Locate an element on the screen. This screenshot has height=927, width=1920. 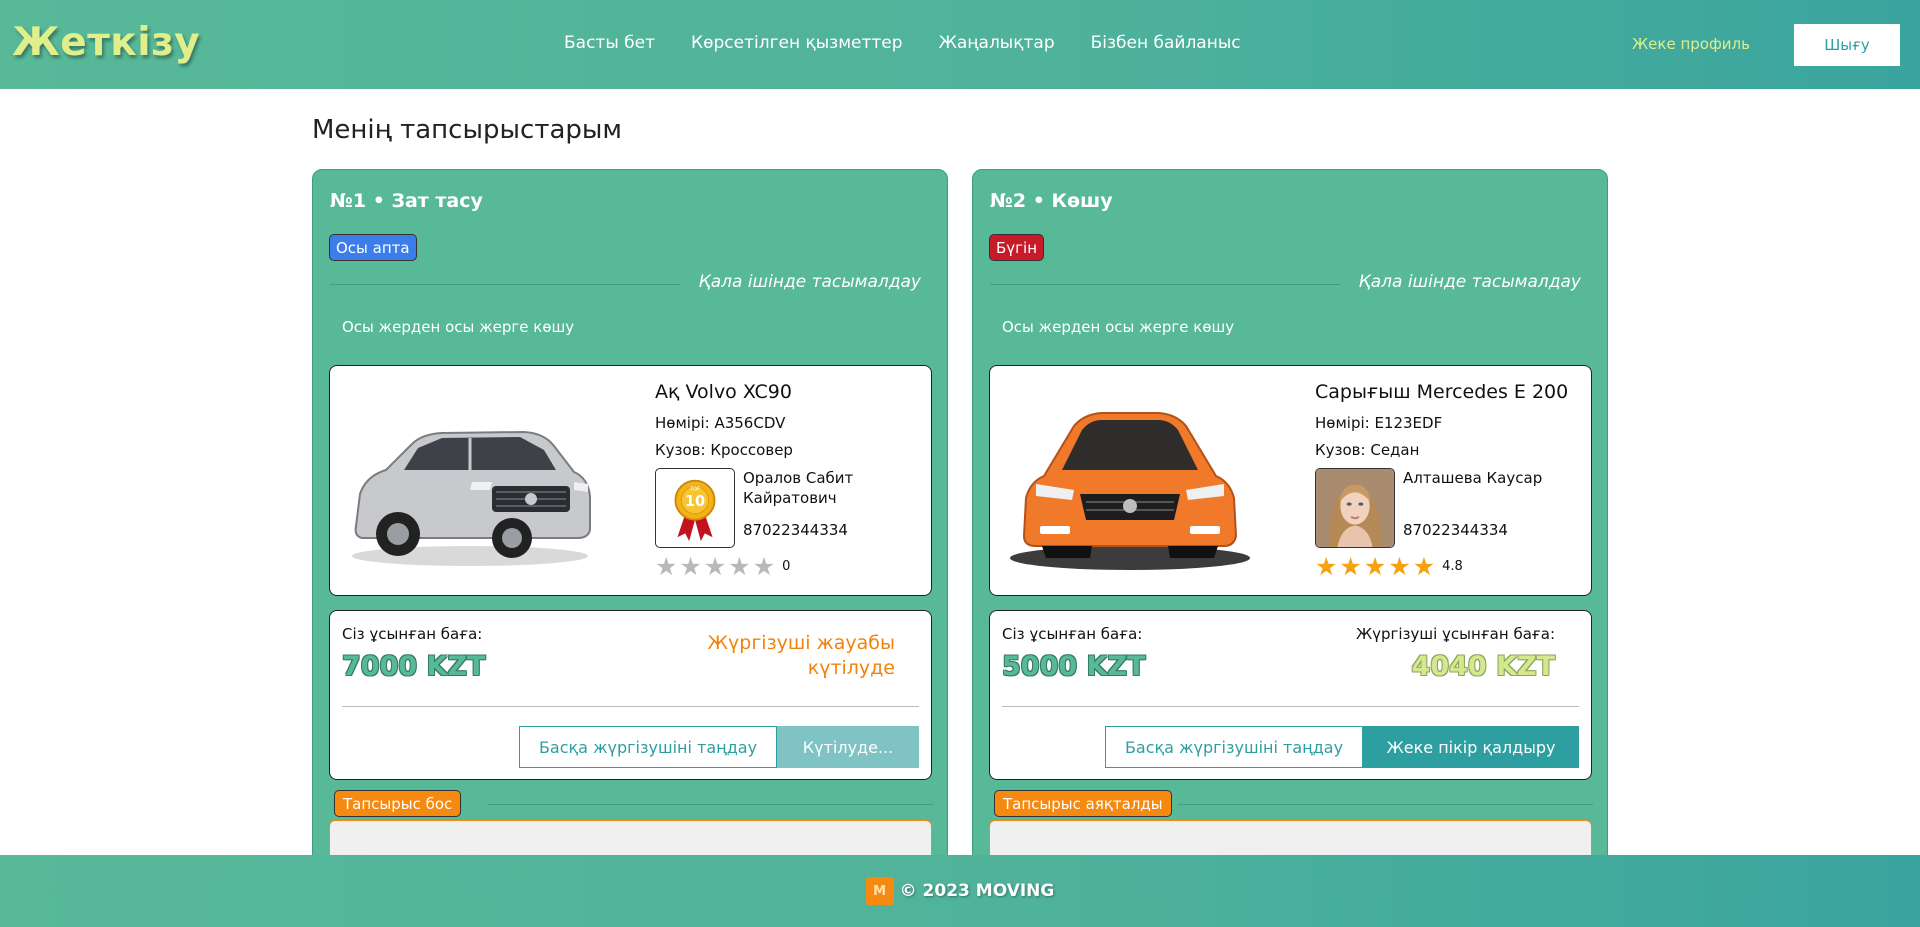
driver-name: Алташева Каусар is located at coordinates (1473, 478).